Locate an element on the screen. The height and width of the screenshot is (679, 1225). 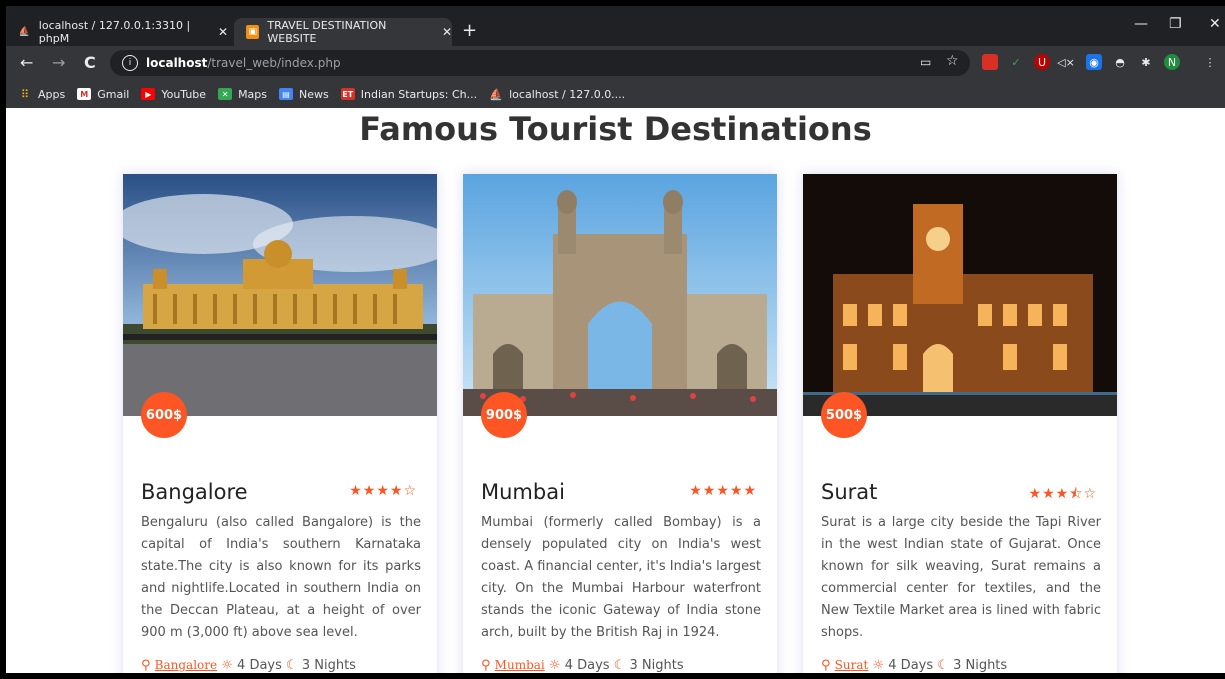
bookmark-youtube: ▶ YouTube is located at coordinates (173, 94).